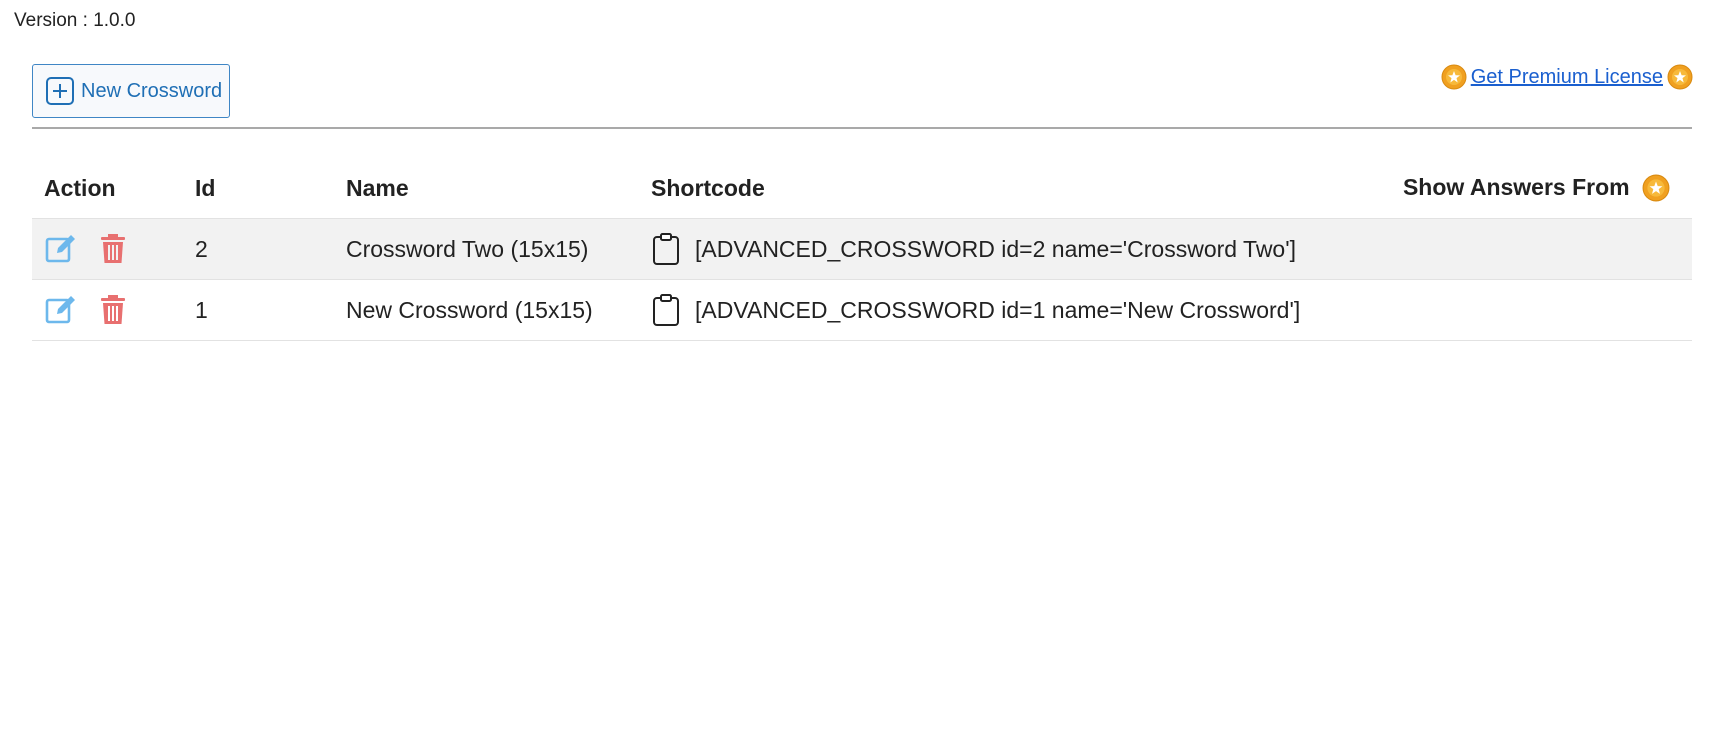  I want to click on header-divider, so click(862, 128).